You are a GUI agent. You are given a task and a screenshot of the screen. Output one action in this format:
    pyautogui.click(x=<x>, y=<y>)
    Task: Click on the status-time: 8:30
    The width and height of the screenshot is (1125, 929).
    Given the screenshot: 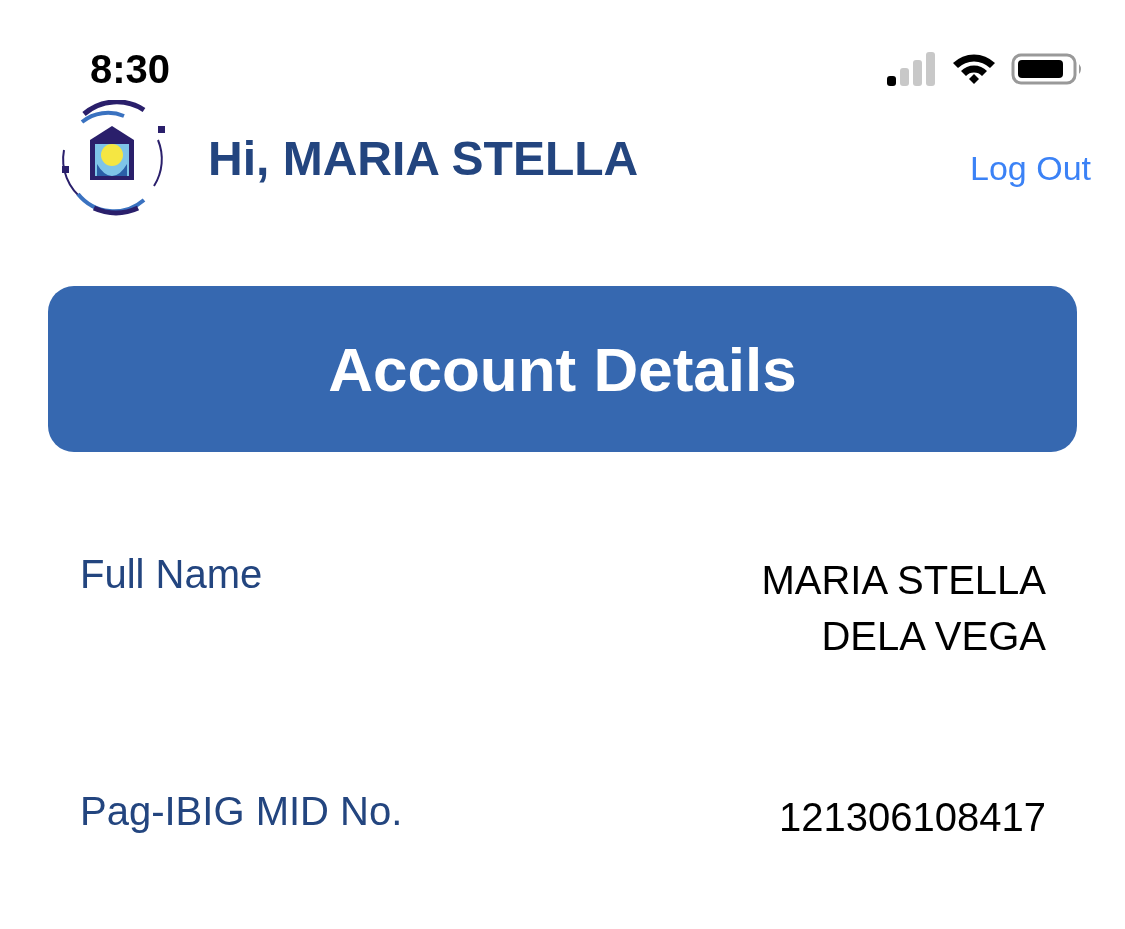 What is the action you would take?
    pyautogui.click(x=130, y=69)
    